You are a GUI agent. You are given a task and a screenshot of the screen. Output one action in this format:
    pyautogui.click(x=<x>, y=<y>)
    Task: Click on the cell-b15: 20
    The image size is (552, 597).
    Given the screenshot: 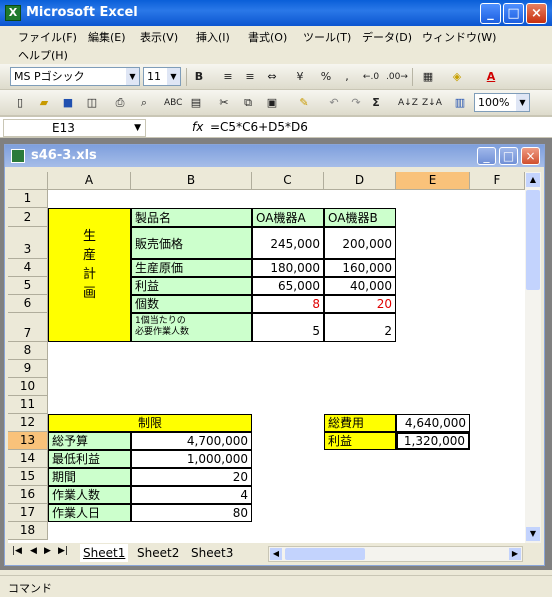 What is the action you would take?
    pyautogui.click(x=191, y=477)
    